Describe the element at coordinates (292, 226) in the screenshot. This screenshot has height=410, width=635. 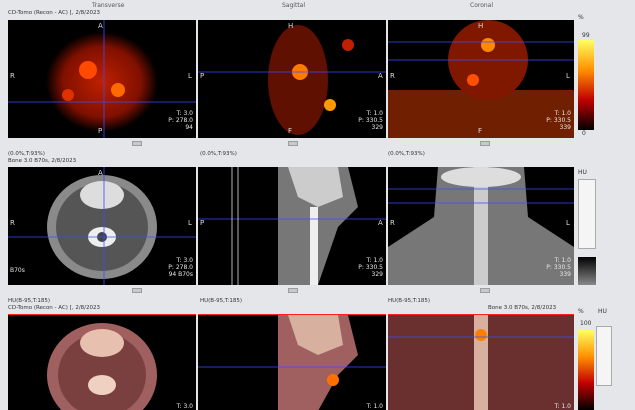
I see `ct-sagittal-viewport: P A T: 1.0 P: 330.5 329` at that location.